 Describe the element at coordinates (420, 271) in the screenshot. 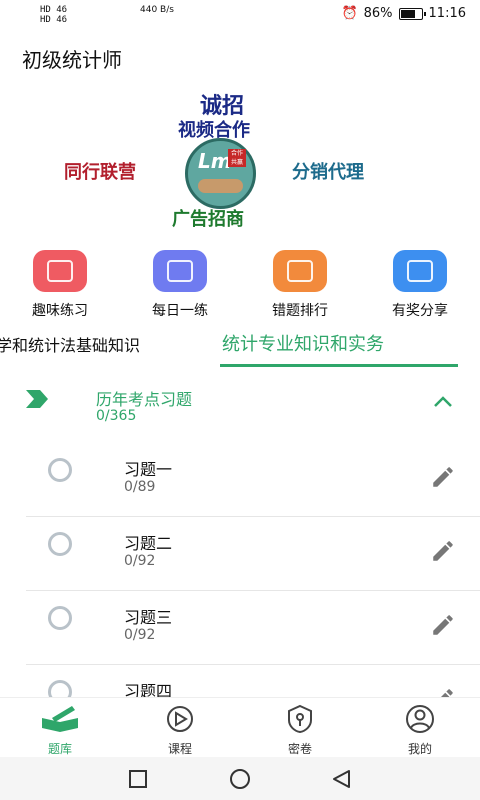

I see `share-icon` at that location.